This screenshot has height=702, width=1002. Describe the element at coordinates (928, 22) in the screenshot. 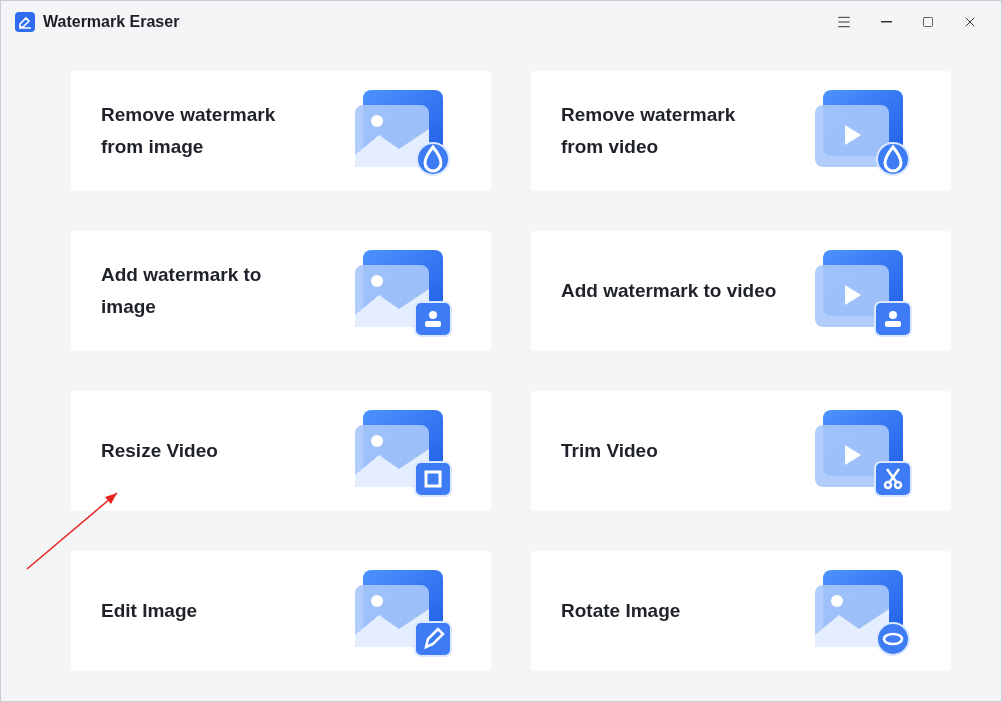

I see `maximize-icon` at that location.